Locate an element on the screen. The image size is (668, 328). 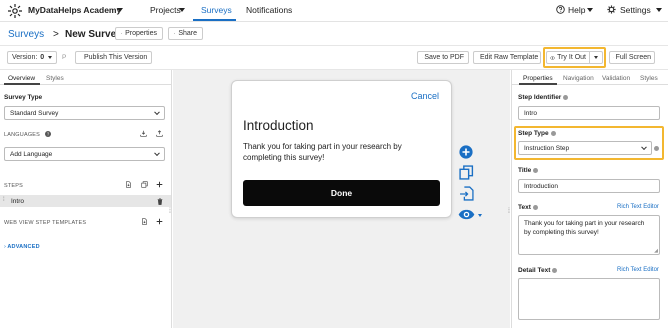
brand-name: MyDataHelps Academy is located at coordinates (74, 10).